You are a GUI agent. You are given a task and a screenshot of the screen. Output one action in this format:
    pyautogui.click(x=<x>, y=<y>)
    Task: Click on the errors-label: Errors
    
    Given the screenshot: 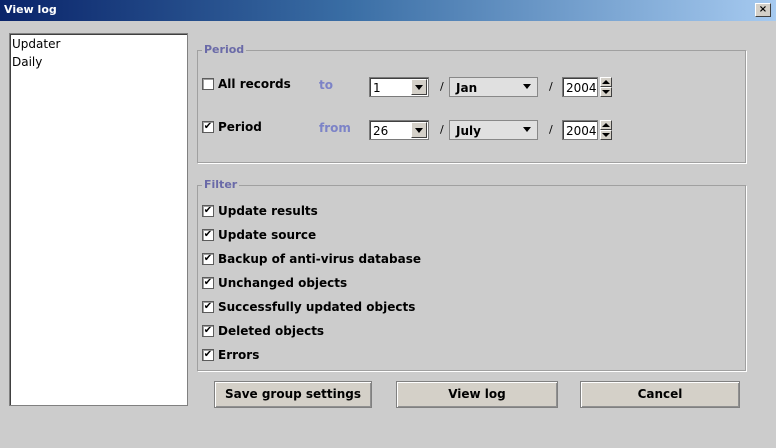 What is the action you would take?
    pyautogui.click(x=239, y=355)
    